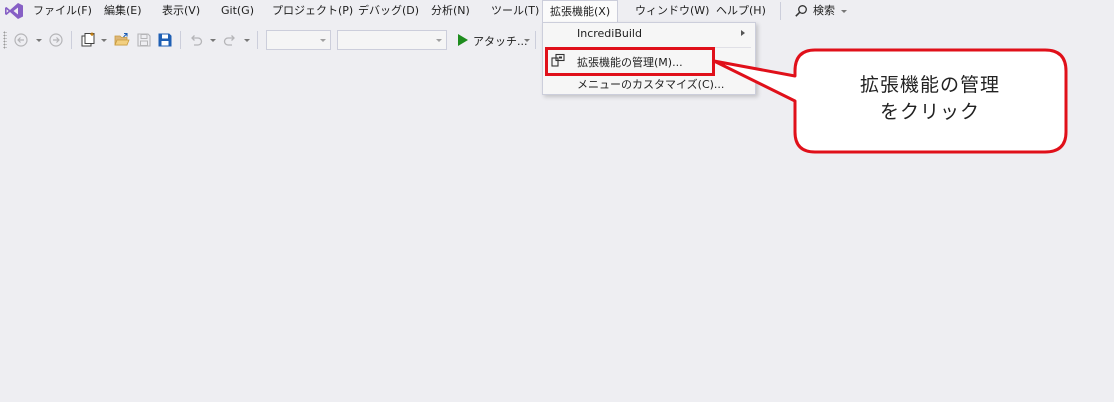 This screenshot has height=402, width=1114. I want to click on menu-git: Git(G), so click(237, 11).